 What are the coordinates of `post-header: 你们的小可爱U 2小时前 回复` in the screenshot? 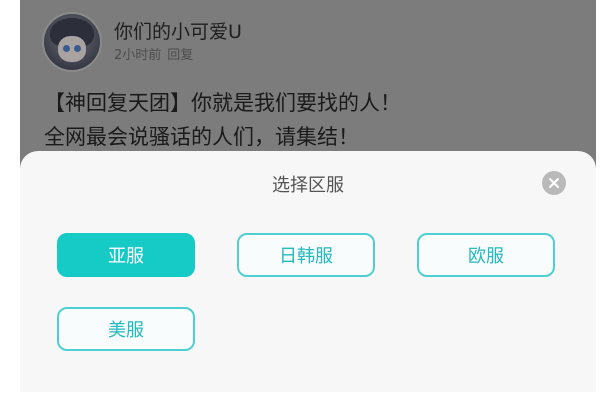 It's located at (142, 42).